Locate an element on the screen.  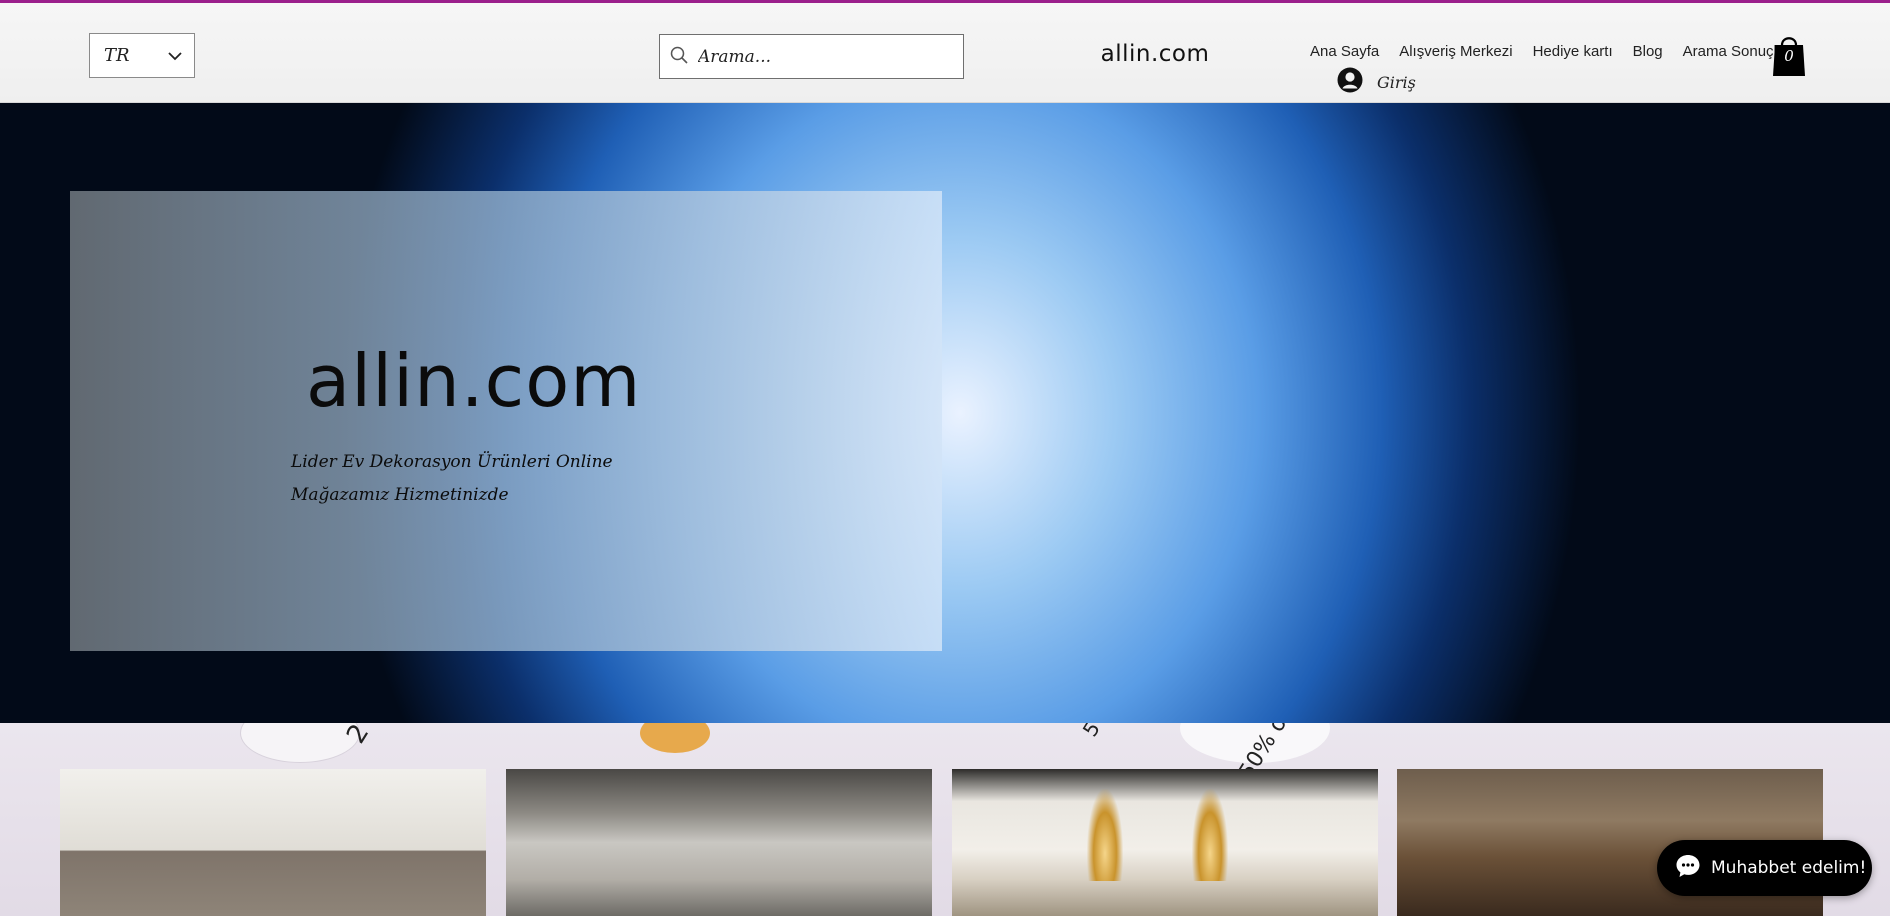
chat-label: Muhabbet edelim! is located at coordinates (1789, 868).